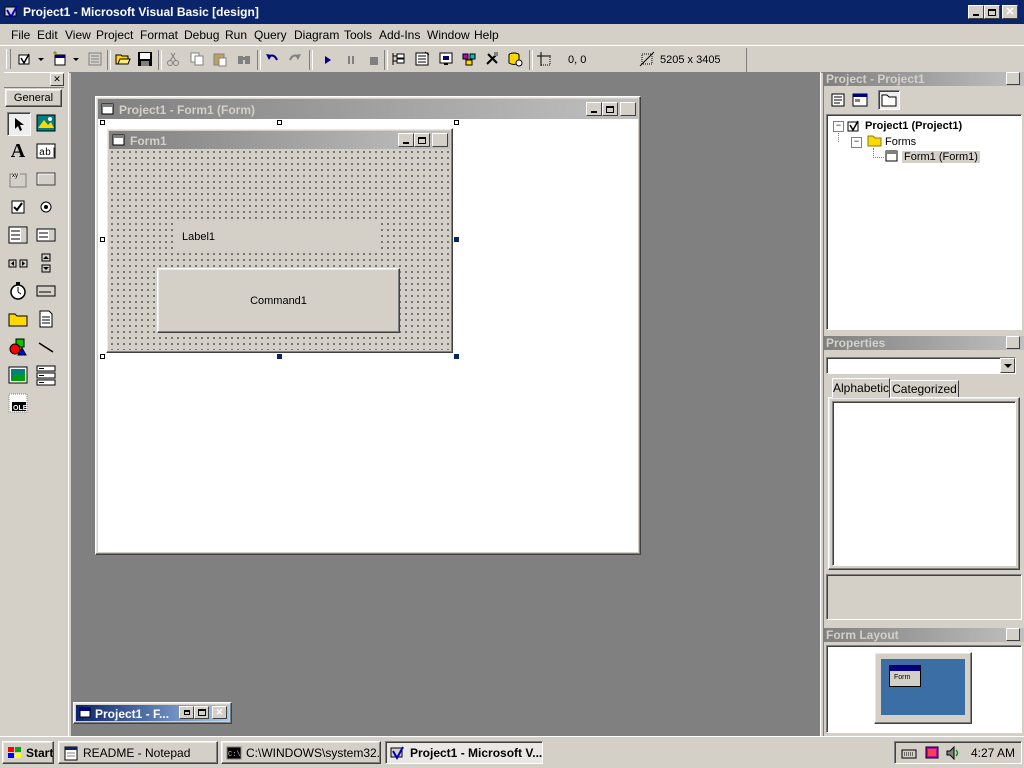 This screenshot has width=1024, height=768. What do you see at coordinates (515, 59) in the screenshot?
I see `data-view-icon` at bounding box center [515, 59].